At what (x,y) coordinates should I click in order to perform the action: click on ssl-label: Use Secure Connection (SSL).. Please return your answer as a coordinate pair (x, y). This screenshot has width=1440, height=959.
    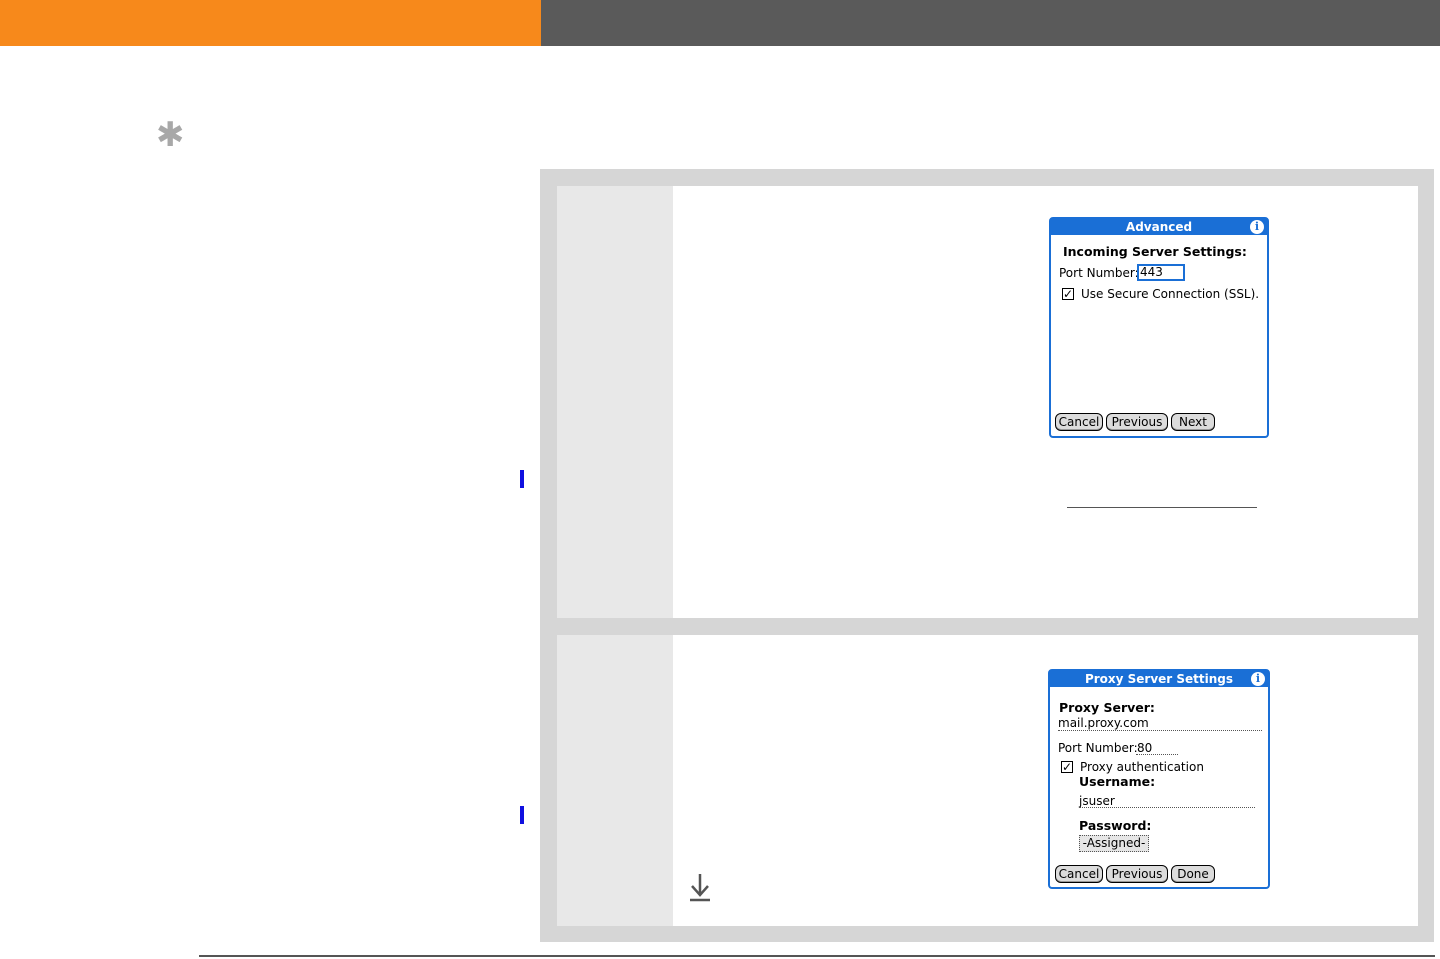
    Looking at the image, I should click on (1170, 294).